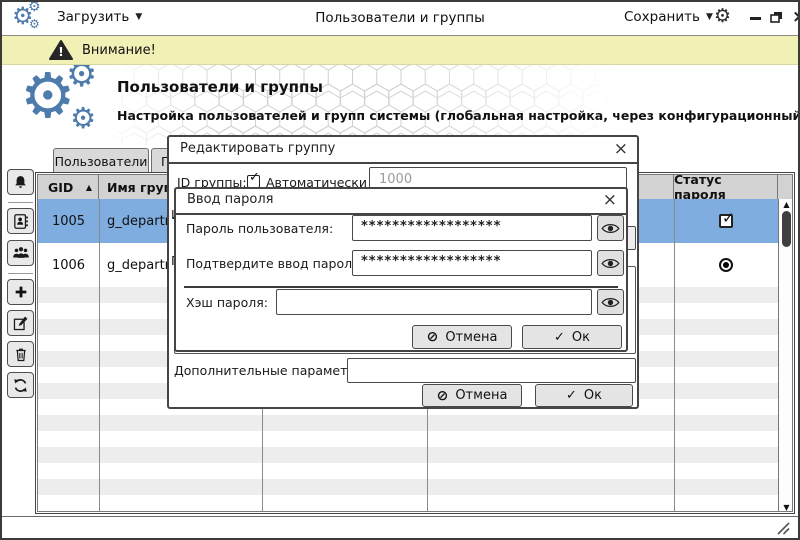 This screenshot has height=540, width=800. What do you see at coordinates (400, 50) in the screenshot?
I see `warning-banner: ! Внимание!` at bounding box center [400, 50].